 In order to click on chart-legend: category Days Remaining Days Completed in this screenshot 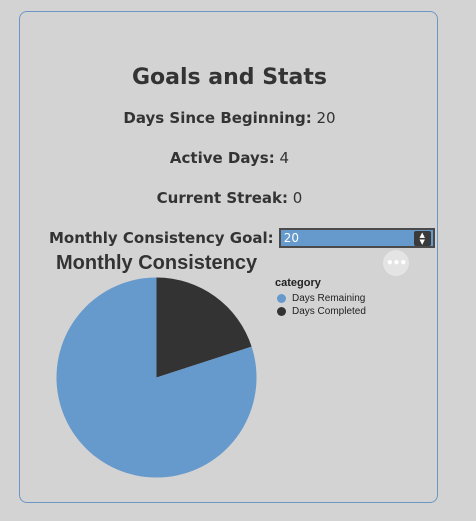, I will do `click(320, 297)`.